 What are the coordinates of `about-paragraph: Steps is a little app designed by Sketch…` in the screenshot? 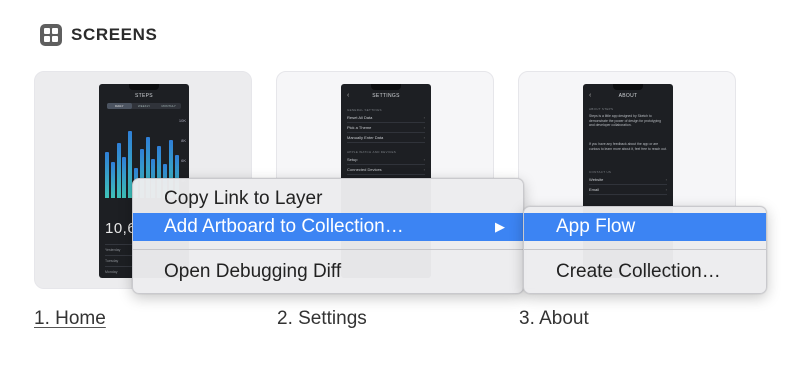 It's located at (625, 121).